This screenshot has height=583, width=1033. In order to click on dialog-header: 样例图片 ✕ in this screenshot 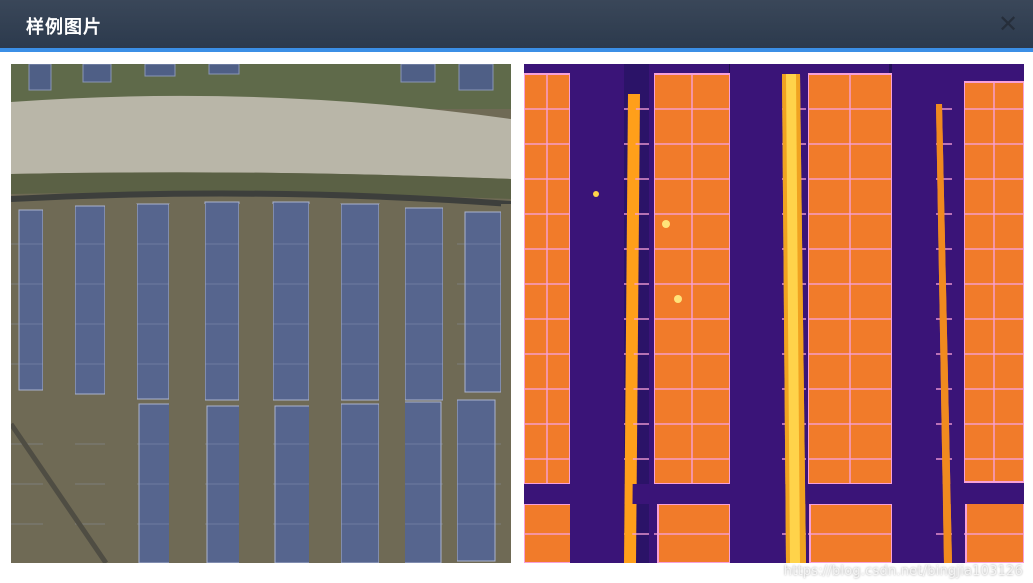, I will do `click(516, 26)`.